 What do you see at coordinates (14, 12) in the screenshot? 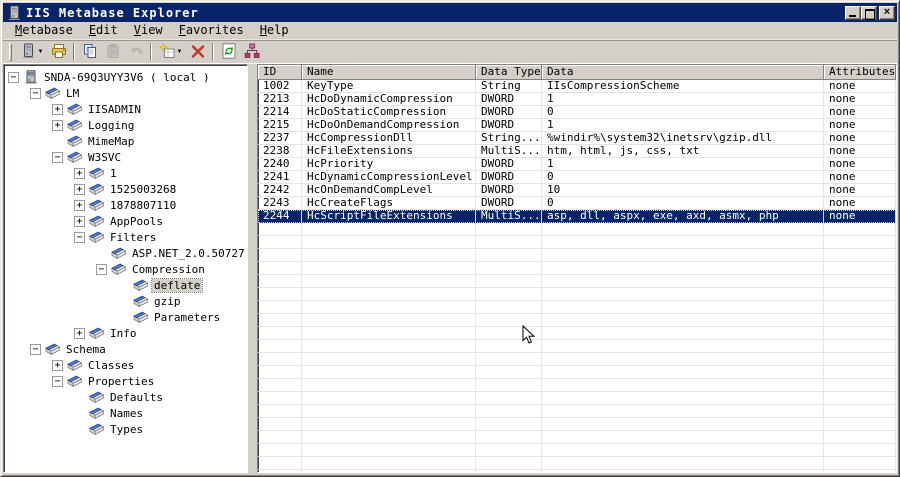
I see `server-icon` at bounding box center [14, 12].